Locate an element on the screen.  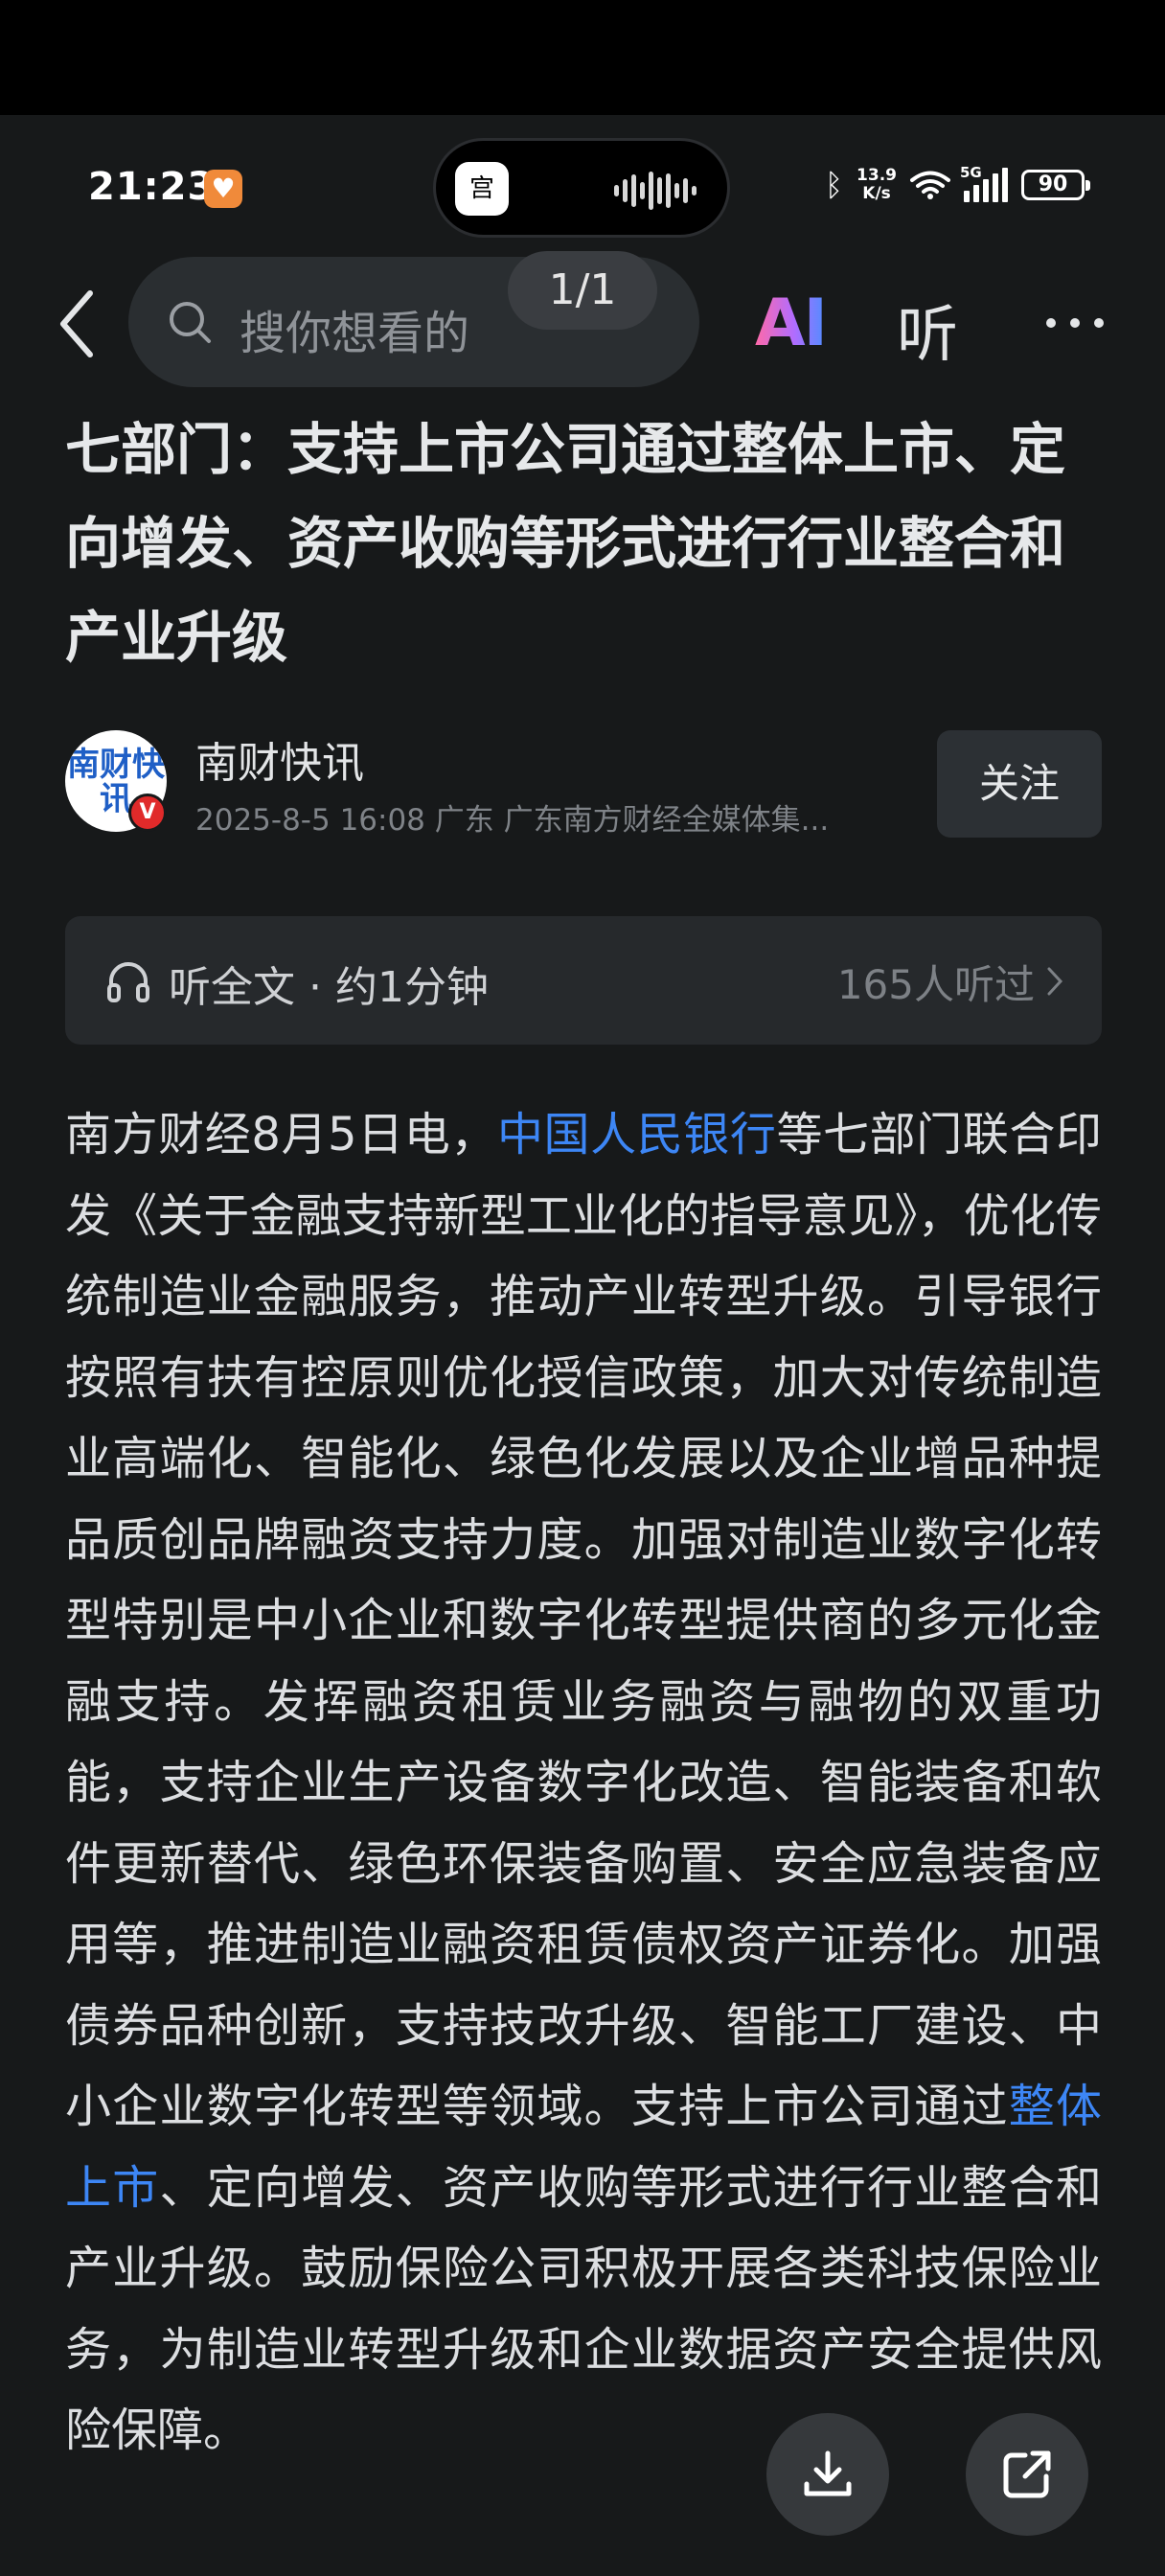
island-app-icon: 宫 is located at coordinates (482, 189).